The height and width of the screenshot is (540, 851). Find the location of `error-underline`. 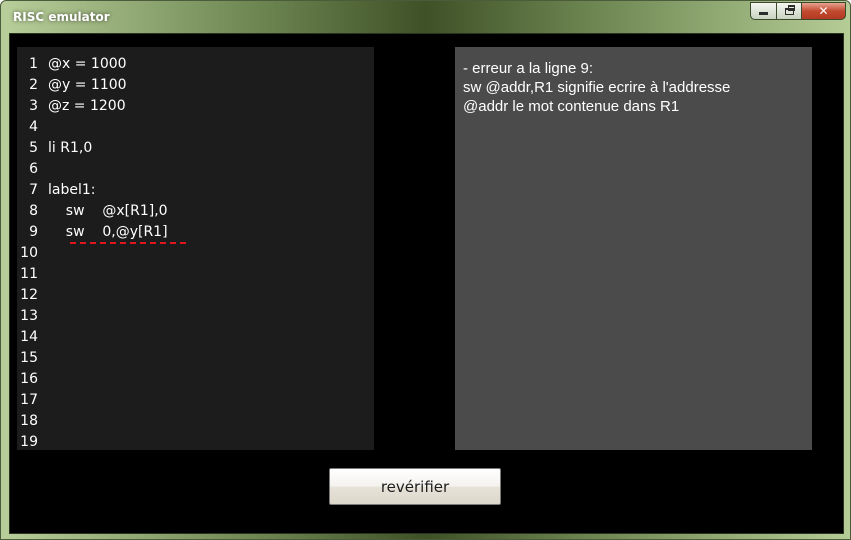

error-underline is located at coordinates (128, 243).